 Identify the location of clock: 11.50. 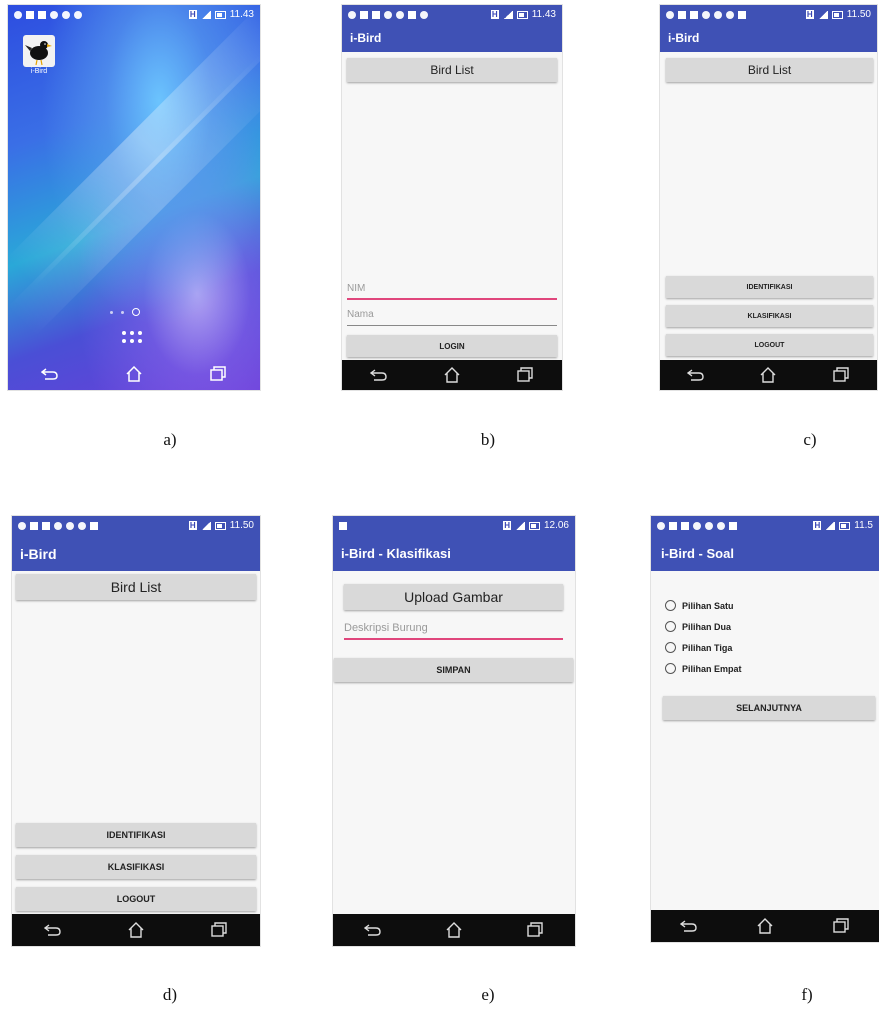
(858, 14).